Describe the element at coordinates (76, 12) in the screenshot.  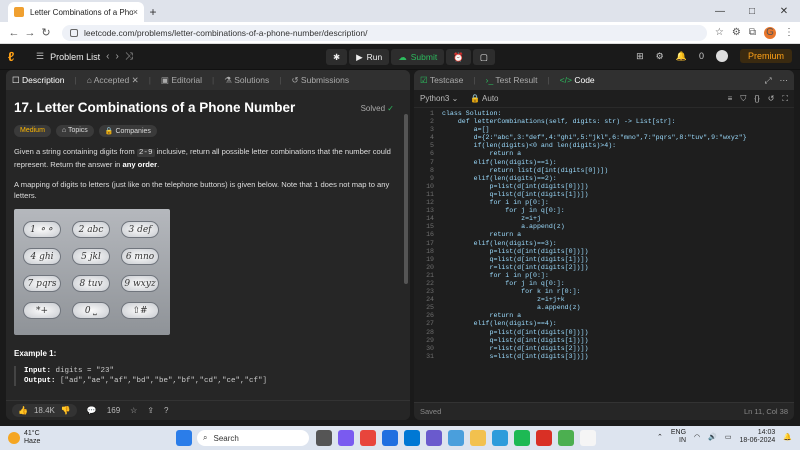
I see `browser-tab: Letter Combinations of a Phone ×` at that location.